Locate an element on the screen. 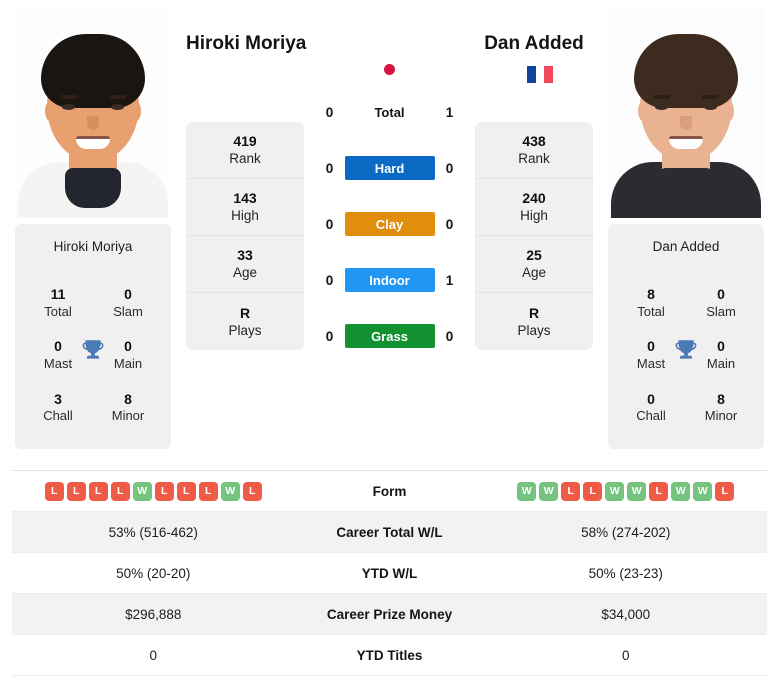  france-flag-icon is located at coordinates (540, 74).